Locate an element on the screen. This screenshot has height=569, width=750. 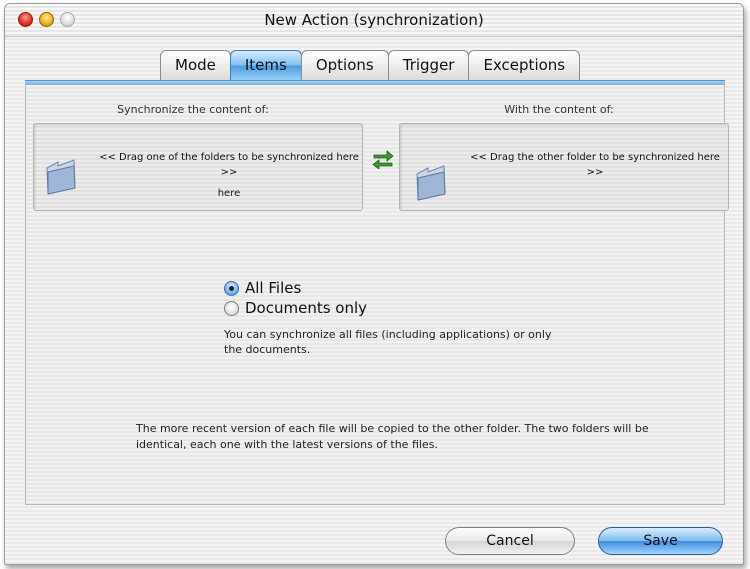
title-bar: New Action (synchronization) is located at coordinates (374, 20).